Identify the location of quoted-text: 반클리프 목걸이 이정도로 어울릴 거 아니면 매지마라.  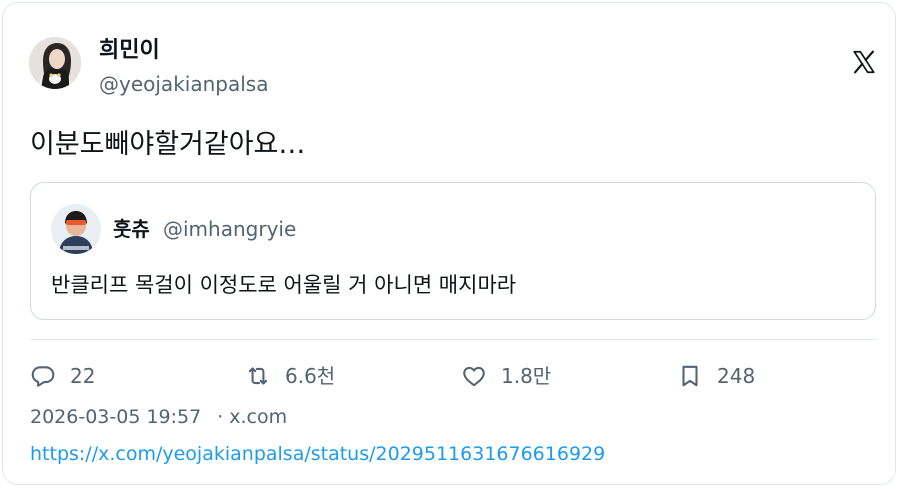
(284, 285).